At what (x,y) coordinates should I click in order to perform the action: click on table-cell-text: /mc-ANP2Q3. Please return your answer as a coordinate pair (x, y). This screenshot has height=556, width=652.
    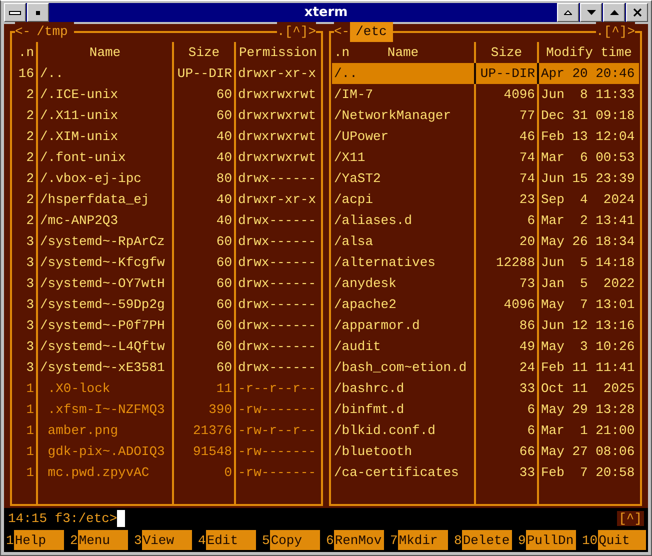
    Looking at the image, I should click on (79, 221).